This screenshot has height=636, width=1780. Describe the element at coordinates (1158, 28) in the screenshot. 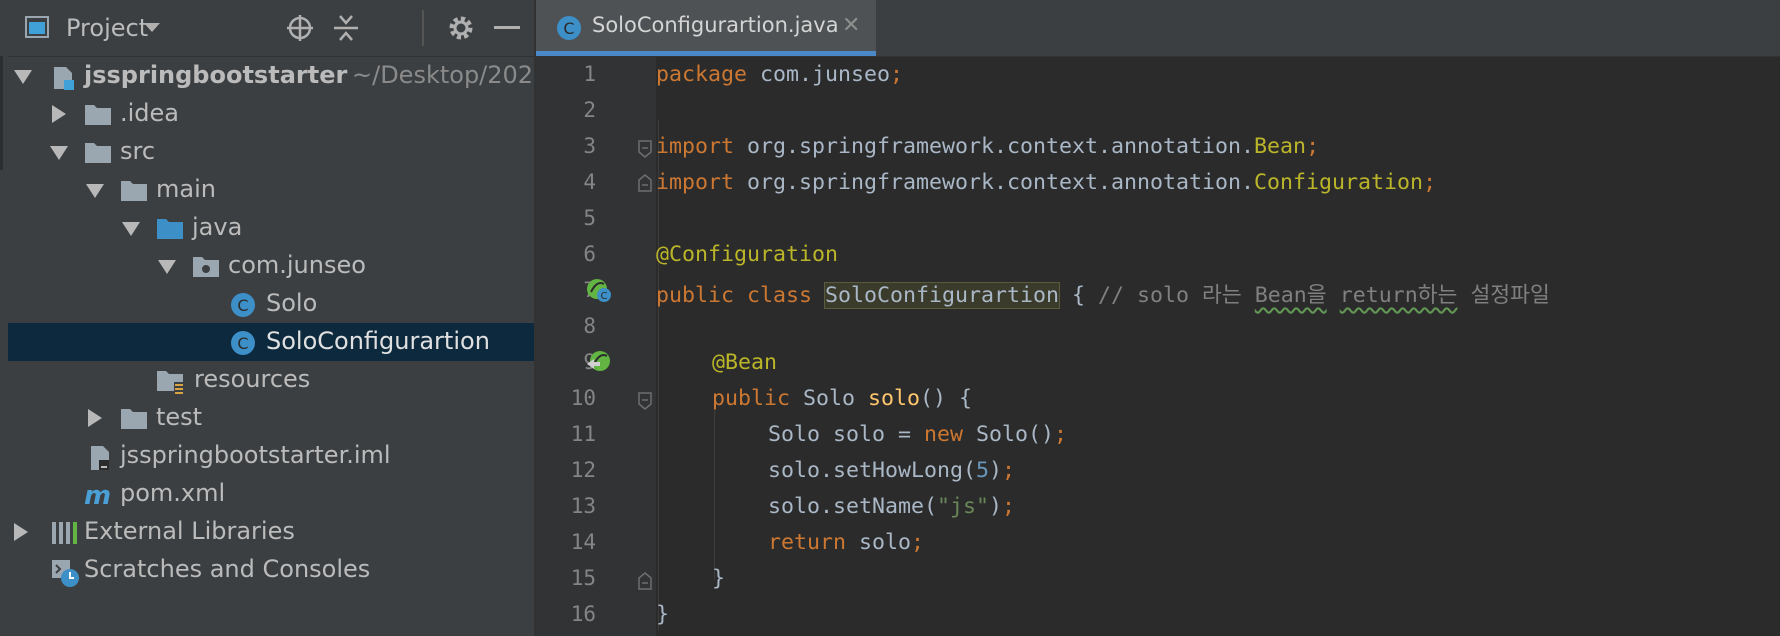

I see `editor-tab-bar: C SoloConfigurartion.java ✕` at that location.